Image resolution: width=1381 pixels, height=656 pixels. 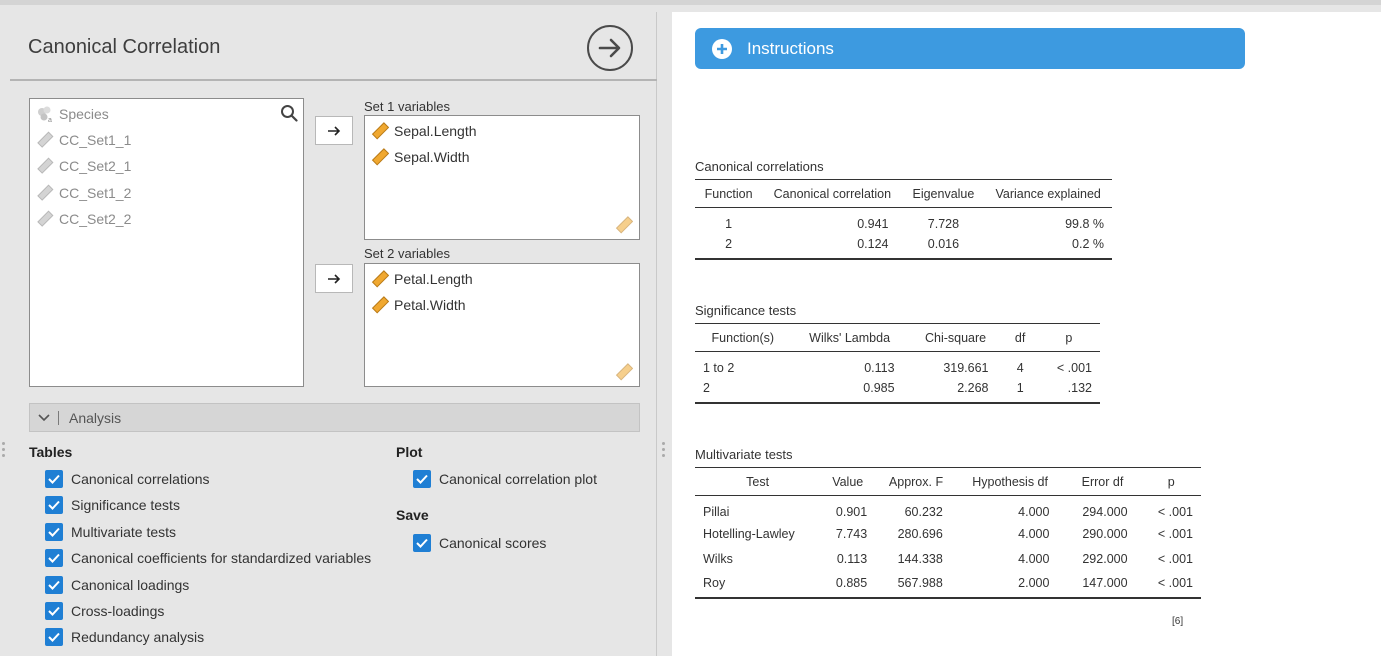 What do you see at coordinates (333, 80) in the screenshot?
I see `title-divider` at bounding box center [333, 80].